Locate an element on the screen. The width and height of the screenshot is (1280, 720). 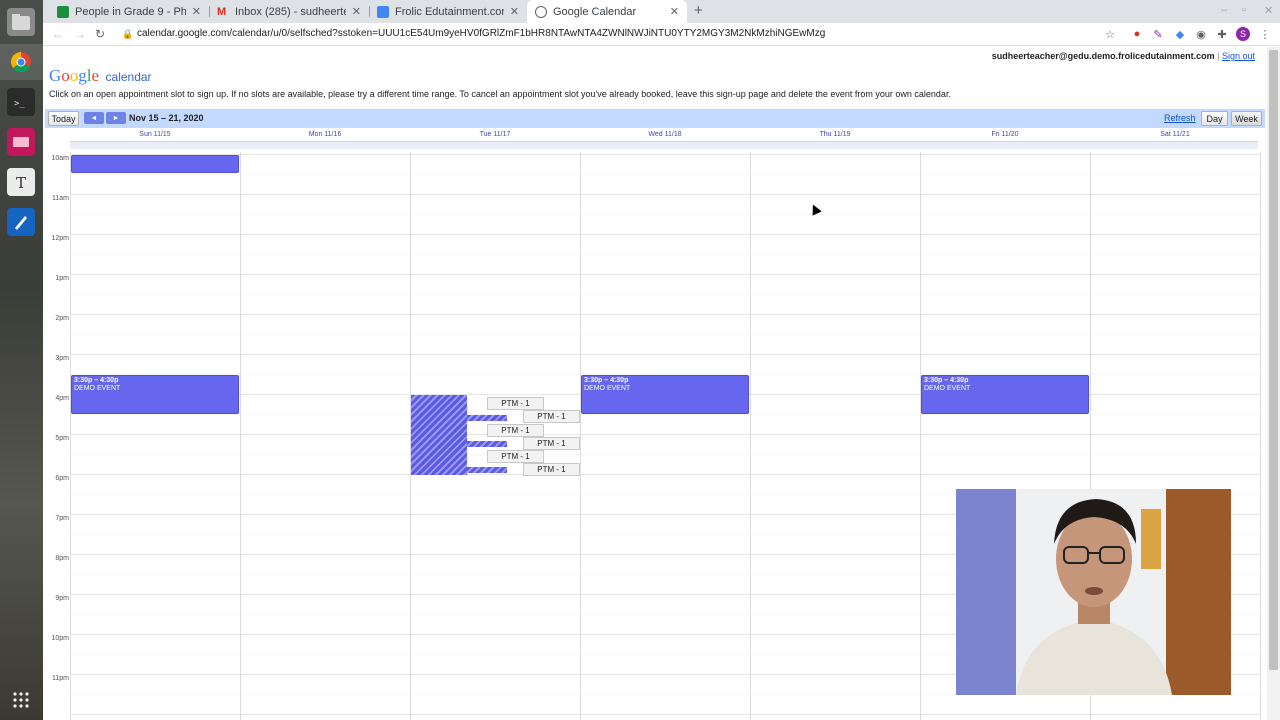
tab-title: Inbox (285) - sudheerteac is located at coordinates (290, 11).